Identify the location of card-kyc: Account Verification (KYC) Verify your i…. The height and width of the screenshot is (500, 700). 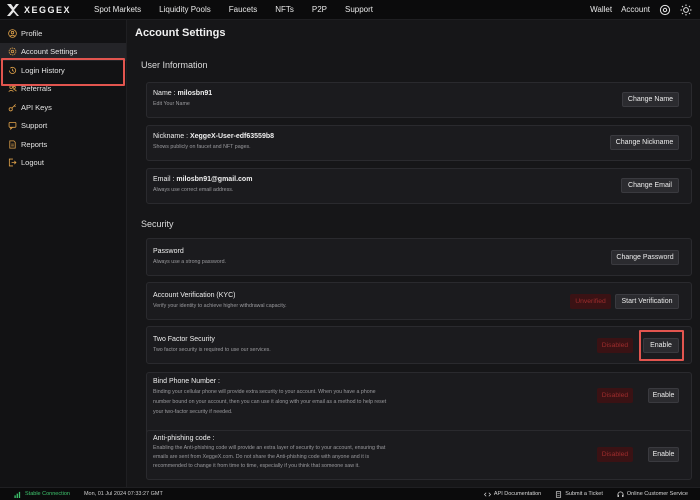
(419, 301).